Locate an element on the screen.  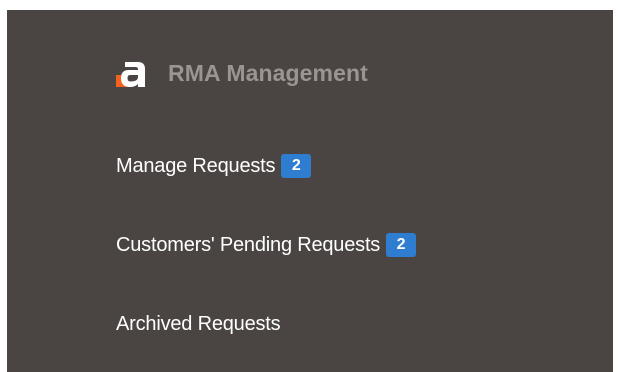
menu-header: RMA Management is located at coordinates (242, 73).